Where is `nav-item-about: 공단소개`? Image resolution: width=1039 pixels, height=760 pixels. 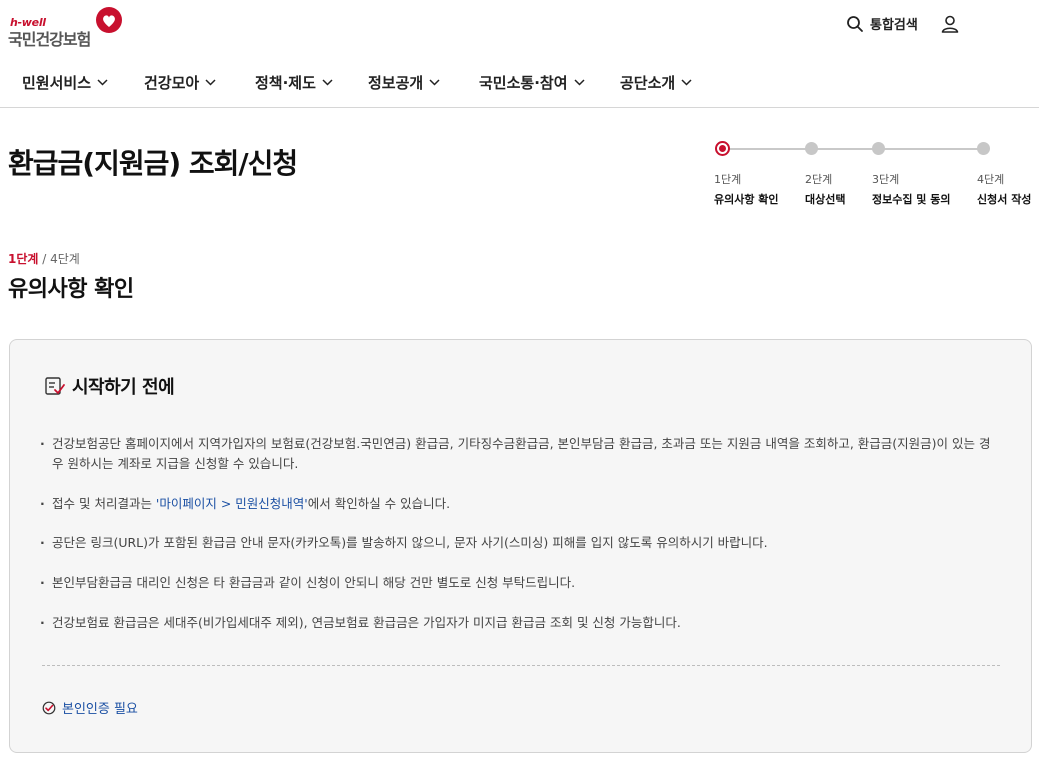
nav-item-about: 공단소개 is located at coordinates (656, 82).